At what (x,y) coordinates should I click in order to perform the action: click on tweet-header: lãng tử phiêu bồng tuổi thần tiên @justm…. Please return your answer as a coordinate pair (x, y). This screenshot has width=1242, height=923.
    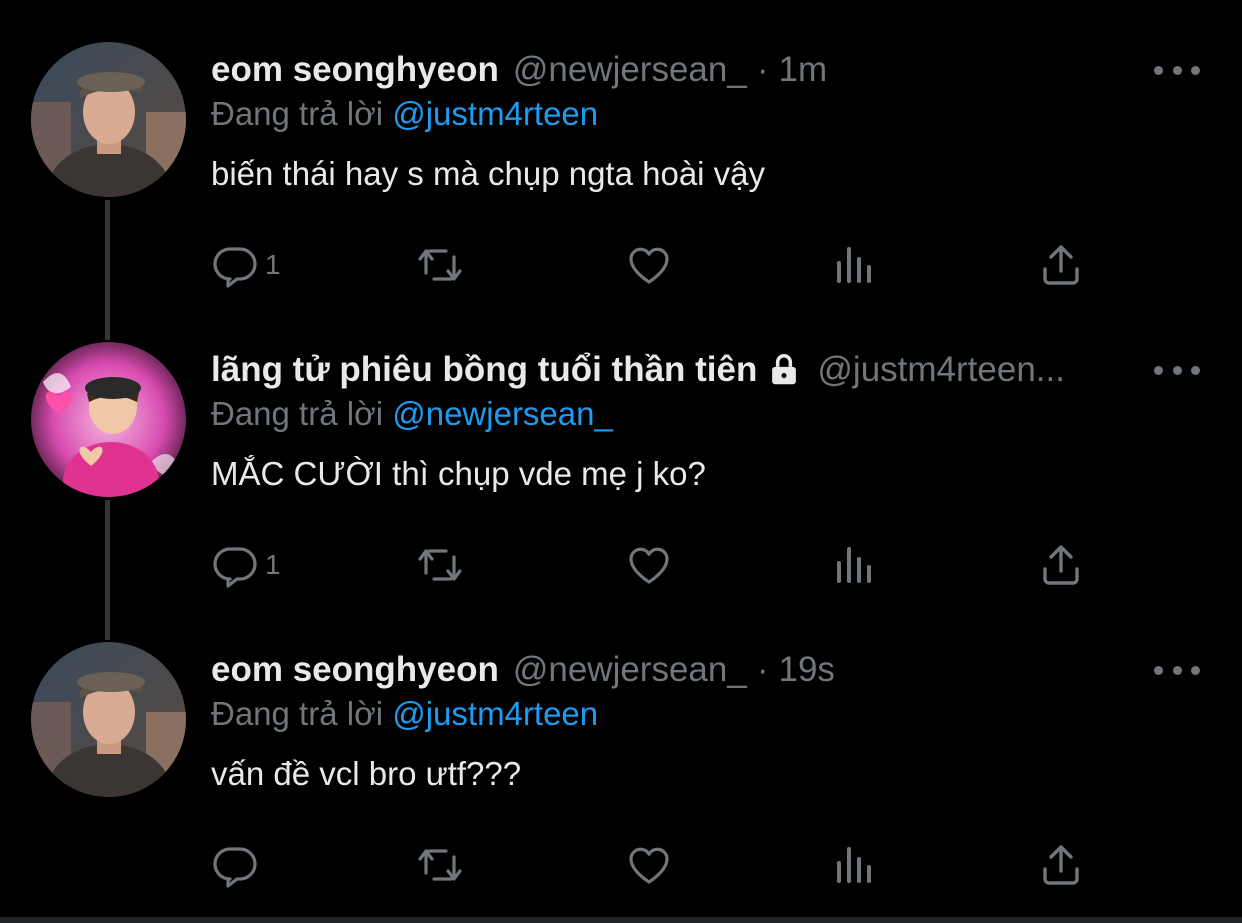
    Looking at the image, I should click on (638, 370).